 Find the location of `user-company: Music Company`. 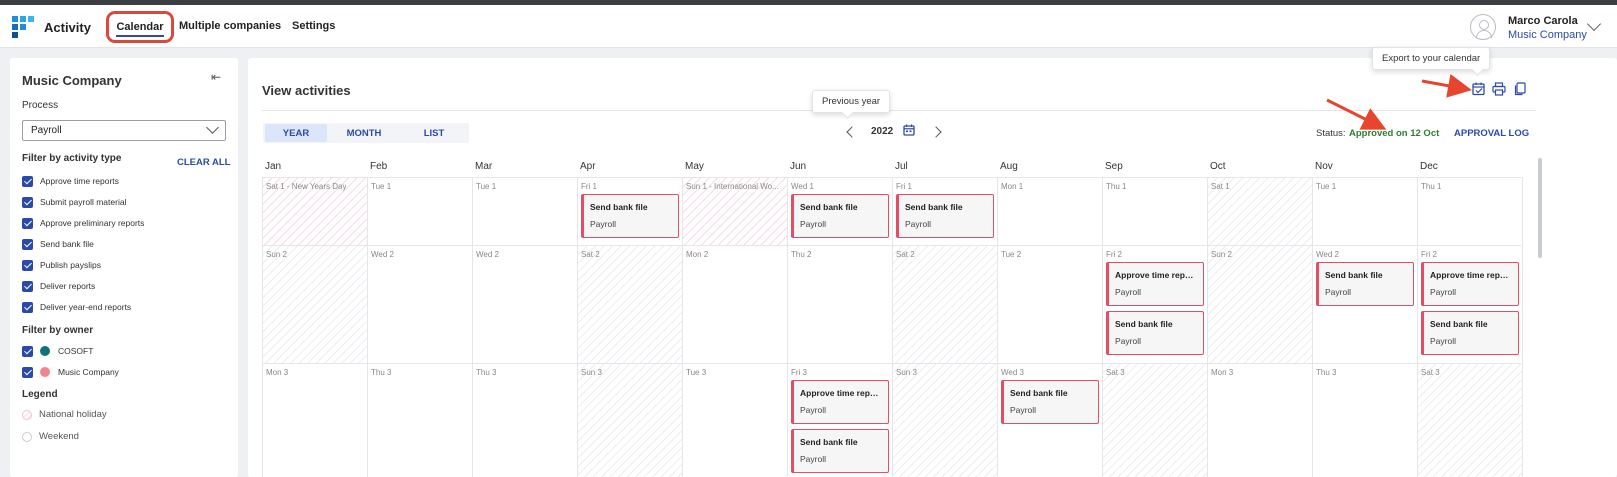

user-company: Music Company is located at coordinates (1547, 35).